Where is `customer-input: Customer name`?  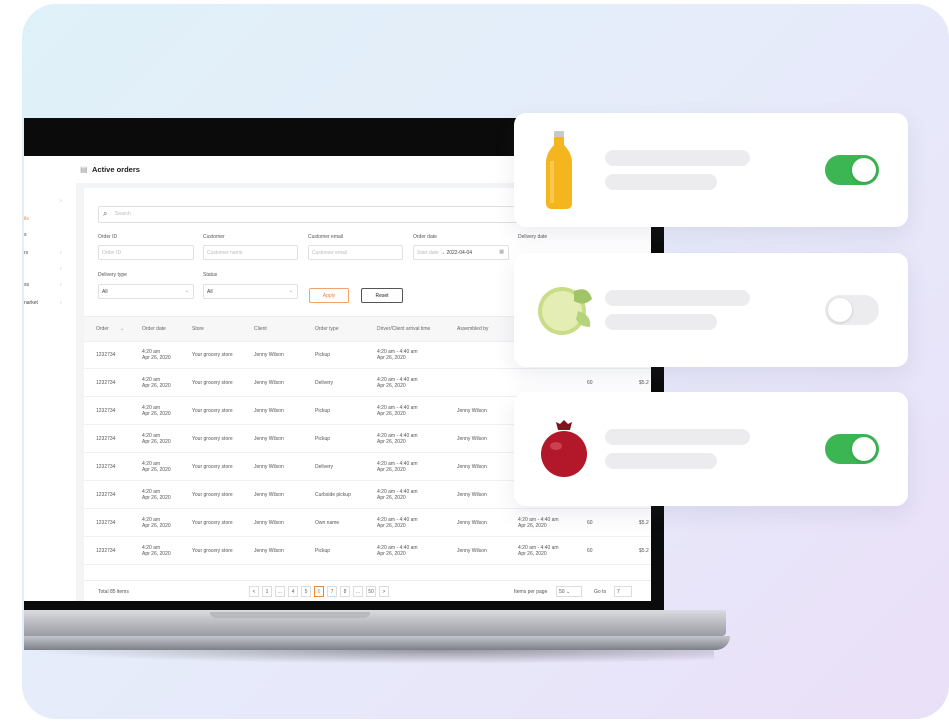 customer-input: Customer name is located at coordinates (250, 252).